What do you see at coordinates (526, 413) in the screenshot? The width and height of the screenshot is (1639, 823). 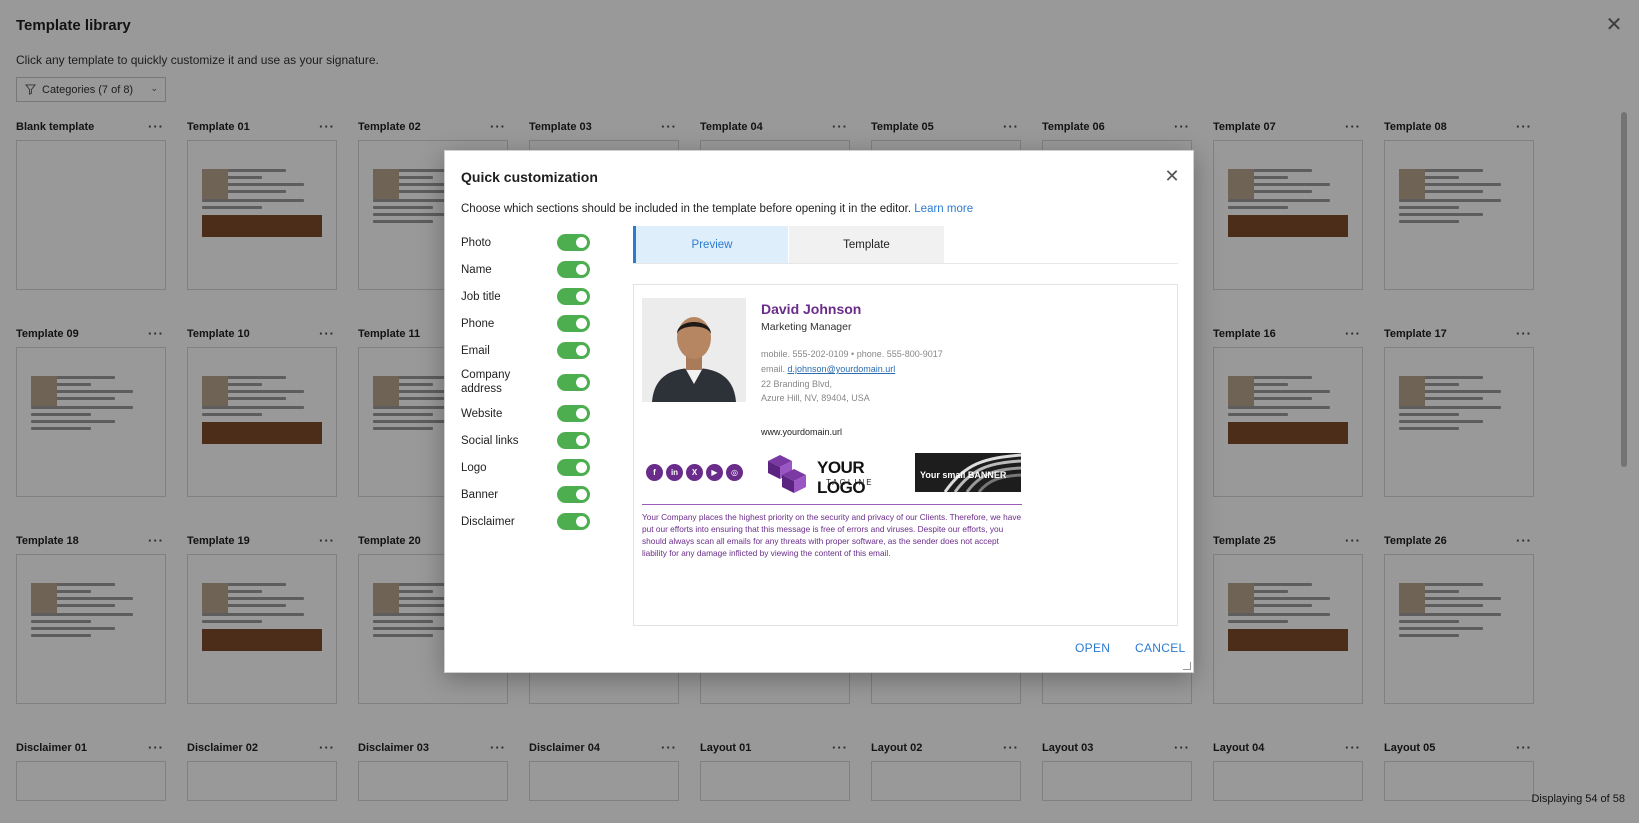 I see `option-row: Website` at bounding box center [526, 413].